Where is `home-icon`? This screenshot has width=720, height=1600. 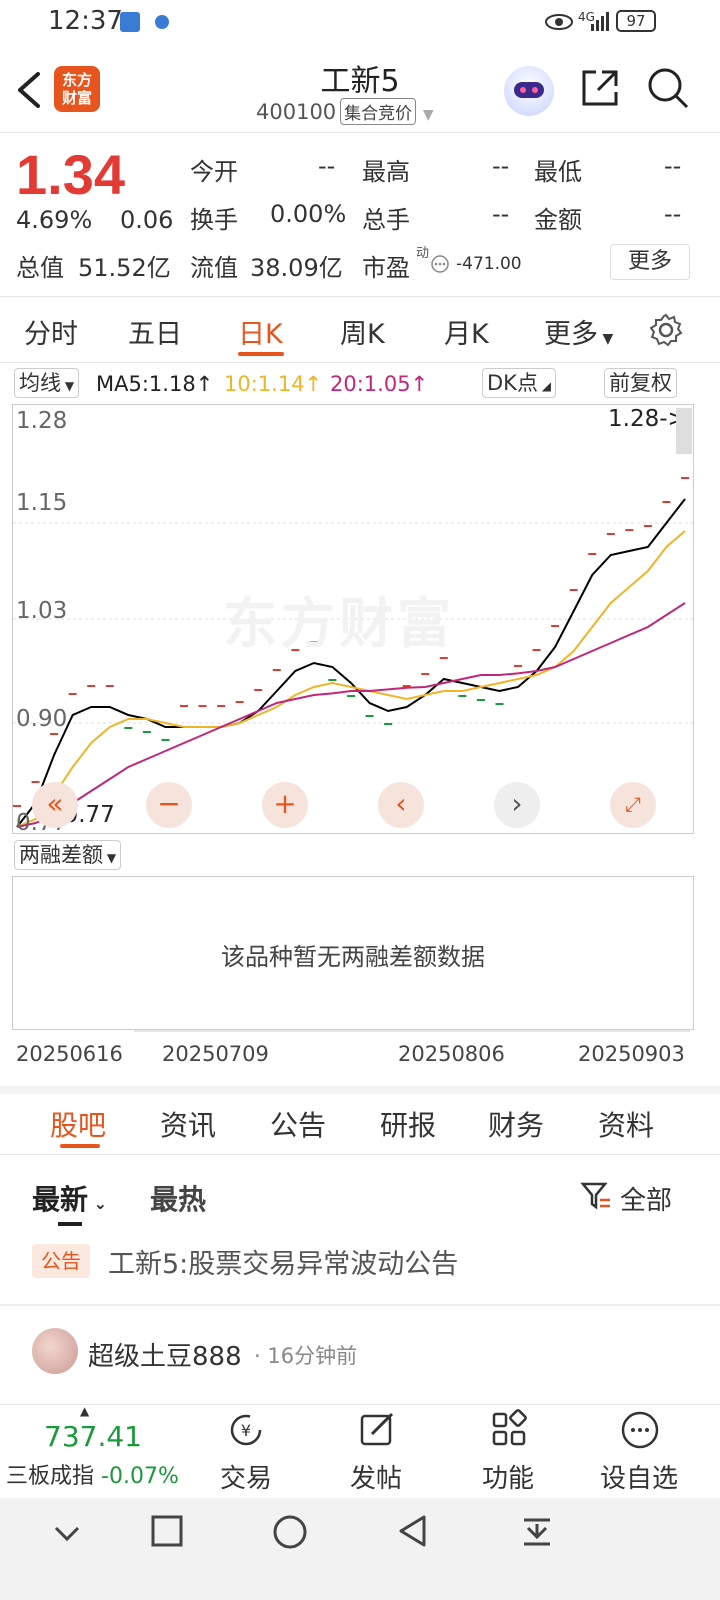
home-icon is located at coordinates (290, 1532).